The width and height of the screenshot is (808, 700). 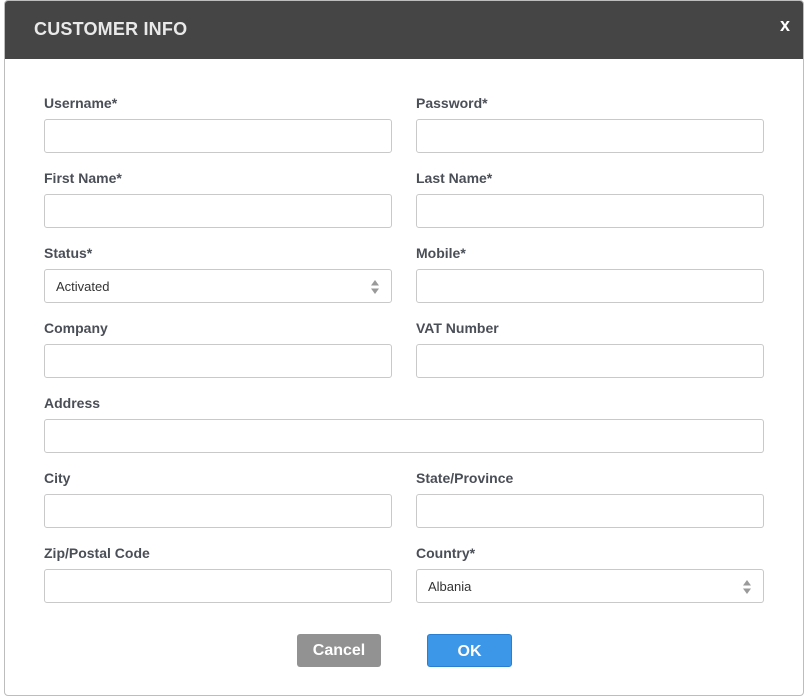 What do you see at coordinates (218, 286) in the screenshot?
I see `status-select: Activated` at bounding box center [218, 286].